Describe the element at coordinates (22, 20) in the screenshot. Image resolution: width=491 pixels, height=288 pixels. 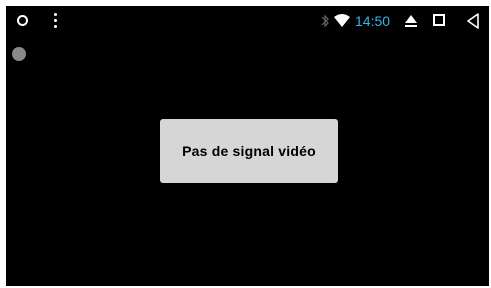
I see `home-icon` at that location.